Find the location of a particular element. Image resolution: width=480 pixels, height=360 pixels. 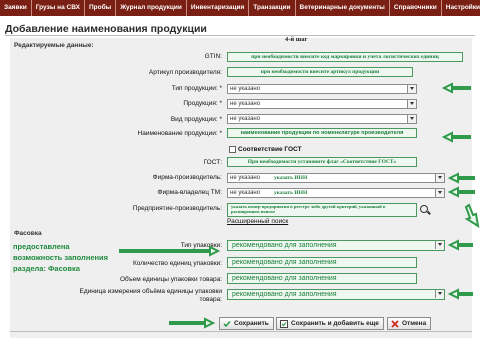

arrow-up-right-icon is located at coordinates (472, 216).